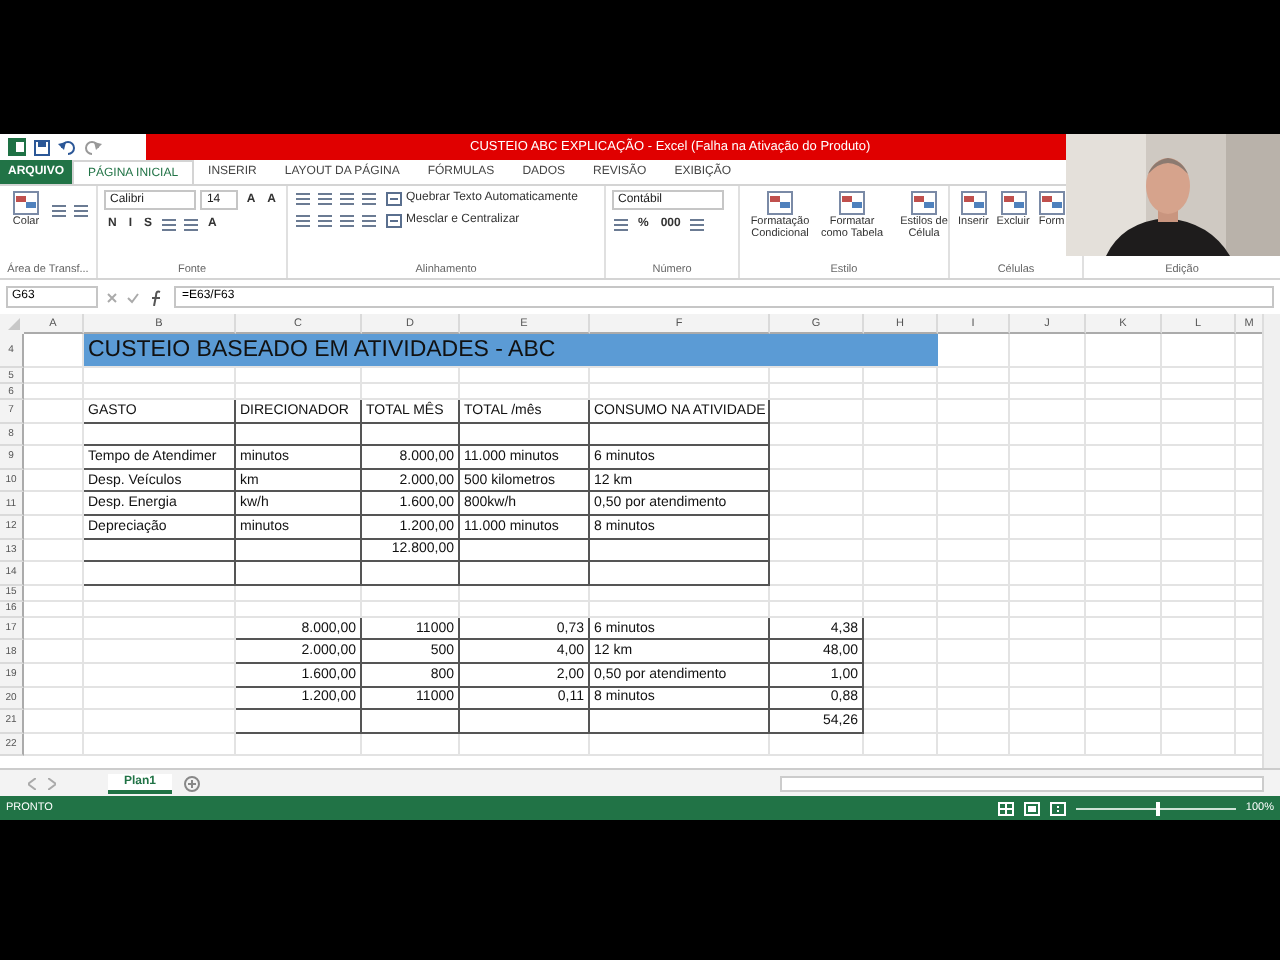 This screenshot has height=960, width=1280. I want to click on title-text: CUSTEIO BASEADO EM ATIVIDADES - ABC, so click(322, 350).